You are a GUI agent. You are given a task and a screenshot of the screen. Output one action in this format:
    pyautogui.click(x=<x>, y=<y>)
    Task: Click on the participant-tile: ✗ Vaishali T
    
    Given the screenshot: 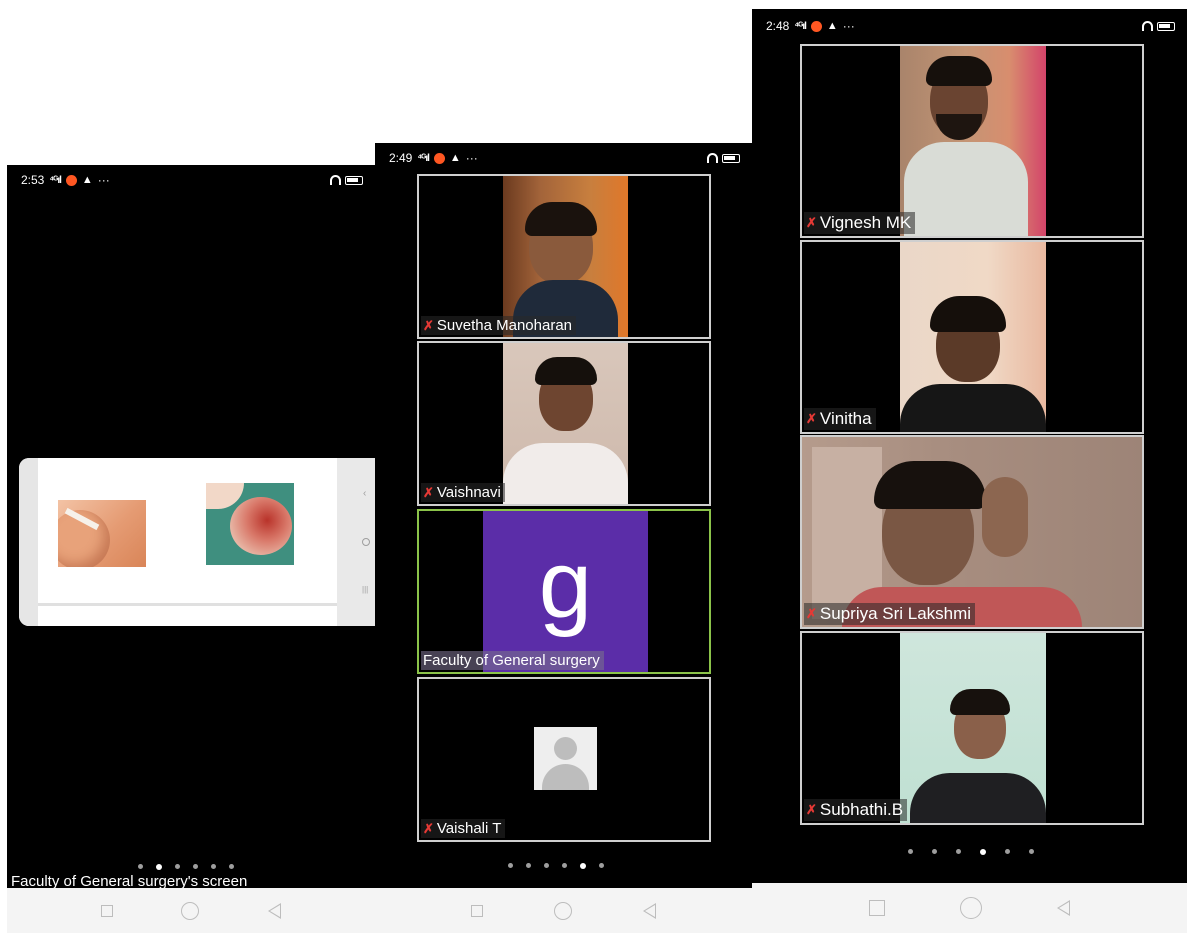 What is the action you would take?
    pyautogui.click(x=564, y=759)
    